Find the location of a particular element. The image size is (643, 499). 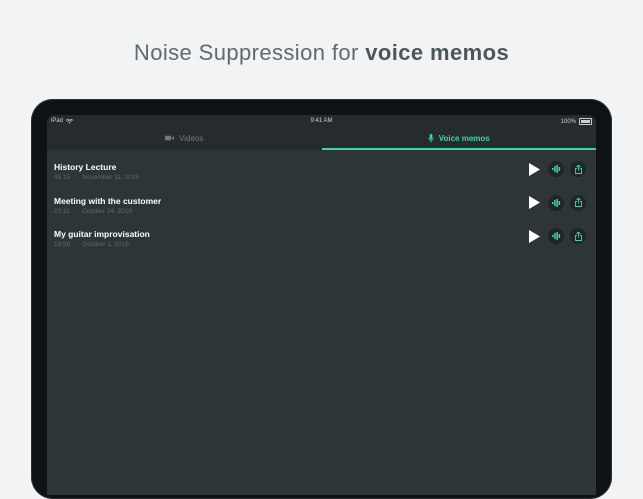

memo-date: November 11, 2018 is located at coordinates (110, 177).